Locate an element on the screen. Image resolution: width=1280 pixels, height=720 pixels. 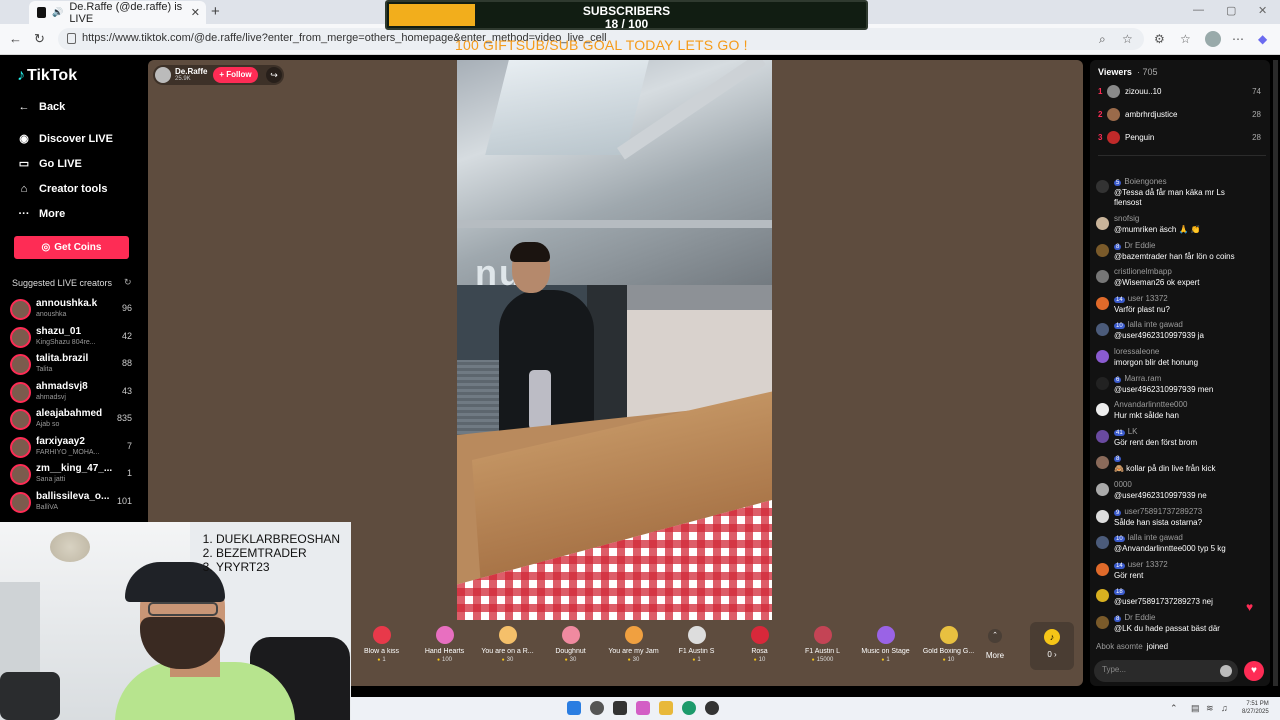
gift-item: F1 Austin L 15000 is located at coordinates (822, 646).